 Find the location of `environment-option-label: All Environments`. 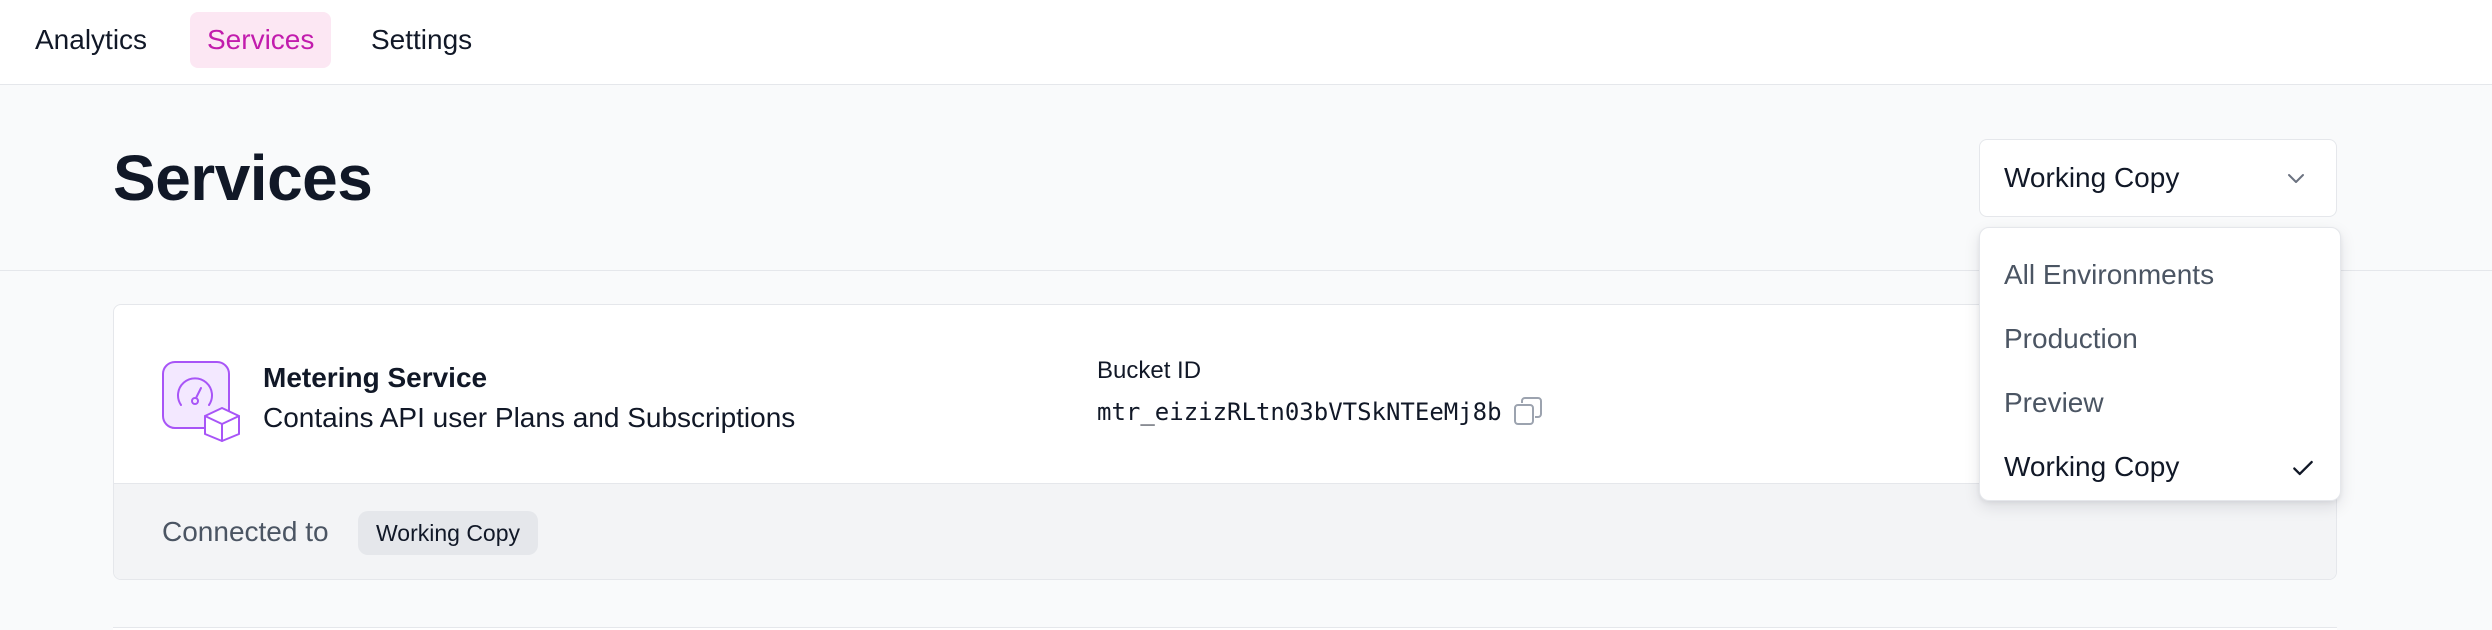

environment-option-label: All Environments is located at coordinates (2109, 274).